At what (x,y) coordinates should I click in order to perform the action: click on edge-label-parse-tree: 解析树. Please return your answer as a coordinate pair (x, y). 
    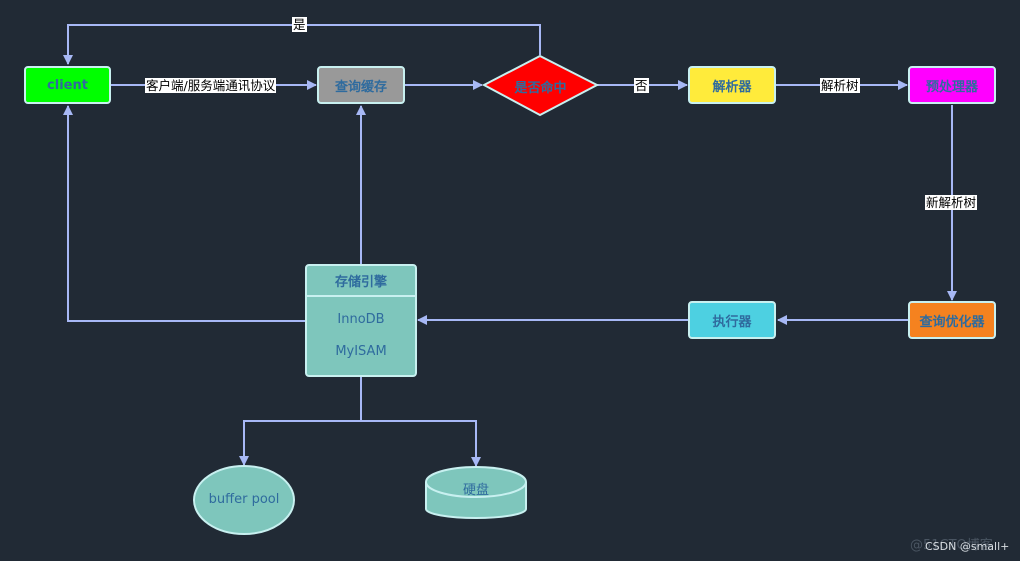
    Looking at the image, I should click on (840, 85).